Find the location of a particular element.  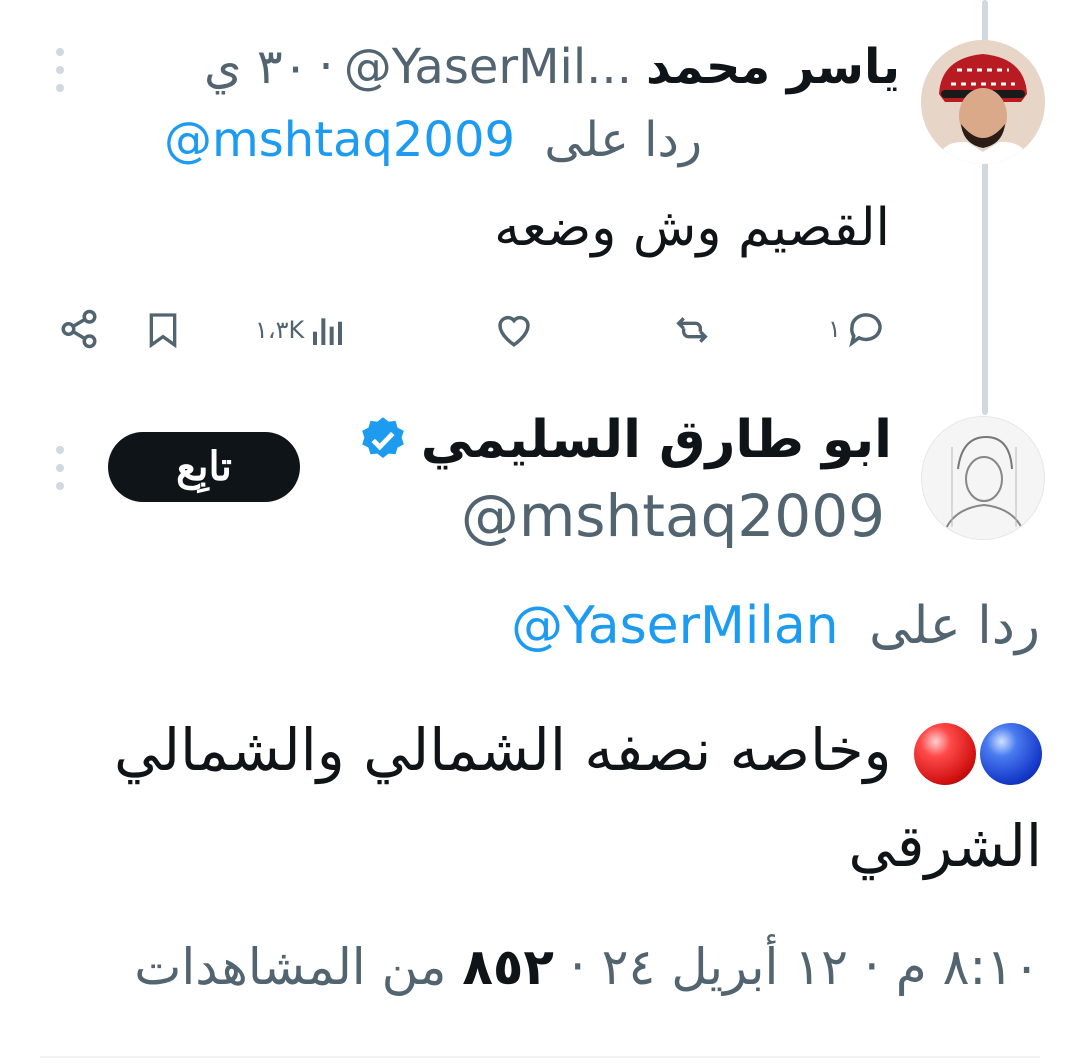

main-author-handle: @mshtaq2009 is located at coordinates (673, 516).